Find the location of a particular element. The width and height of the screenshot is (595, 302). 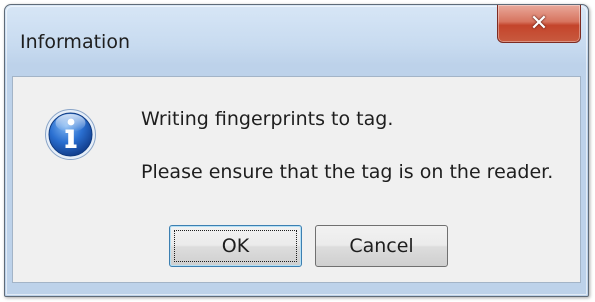

cancel-button: Cancel is located at coordinates (381, 246).